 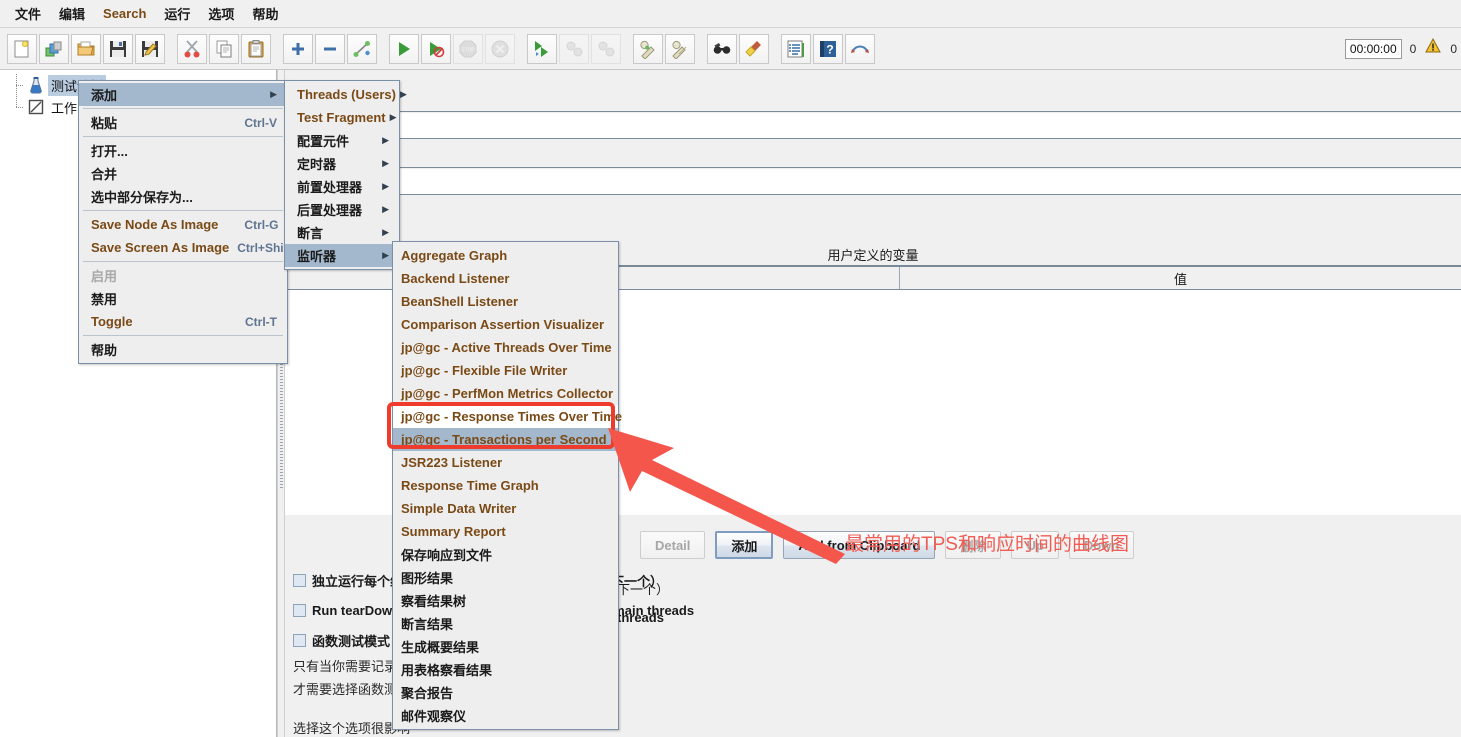 I want to click on save-as-icon, so click(x=150, y=48).